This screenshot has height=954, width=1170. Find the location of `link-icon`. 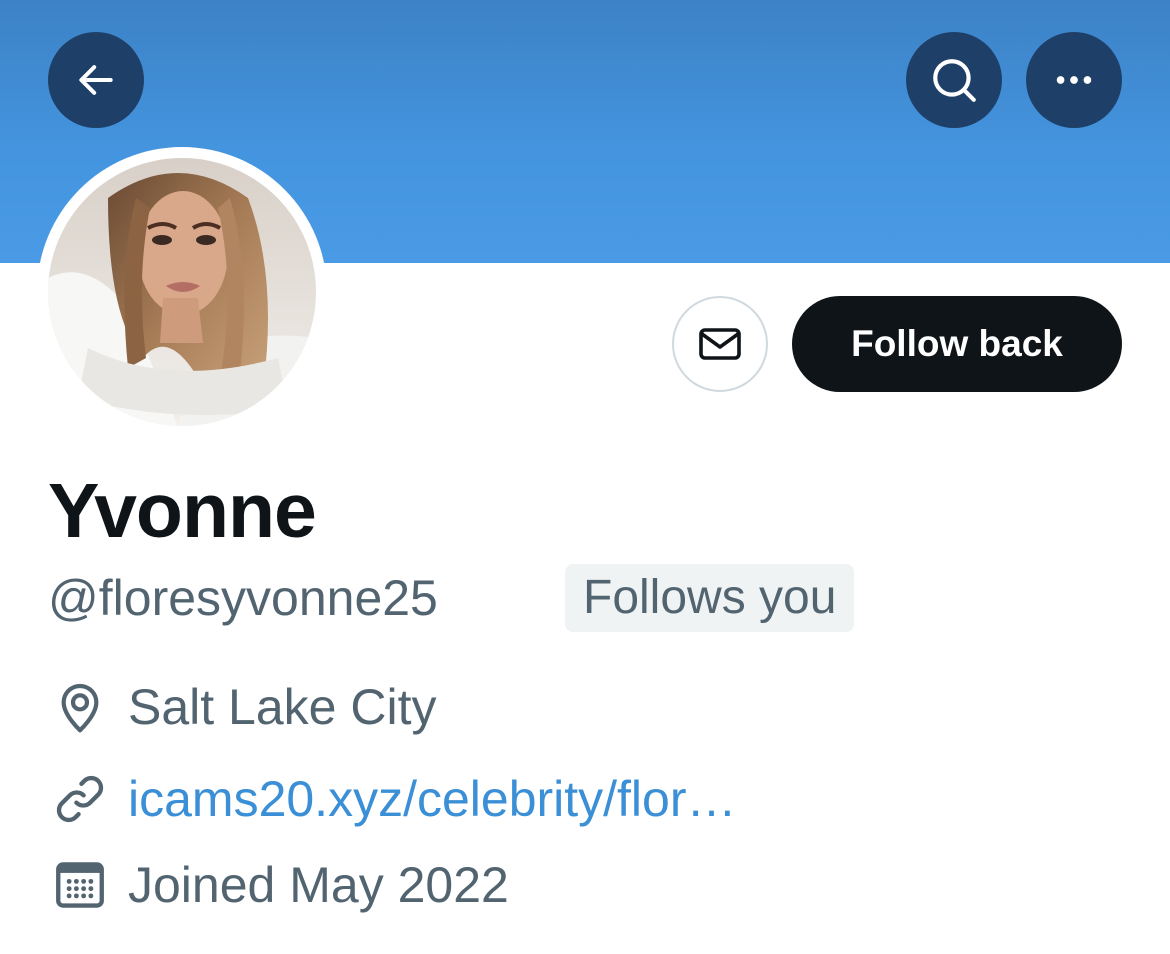

link-icon is located at coordinates (80, 799).